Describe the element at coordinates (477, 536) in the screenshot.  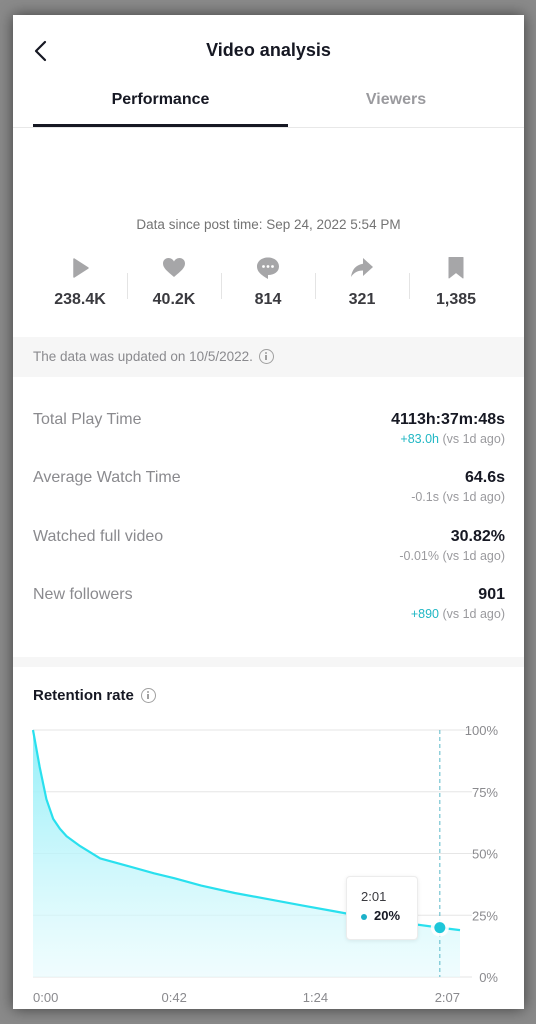
I see `metric-value: 30.82%` at that location.